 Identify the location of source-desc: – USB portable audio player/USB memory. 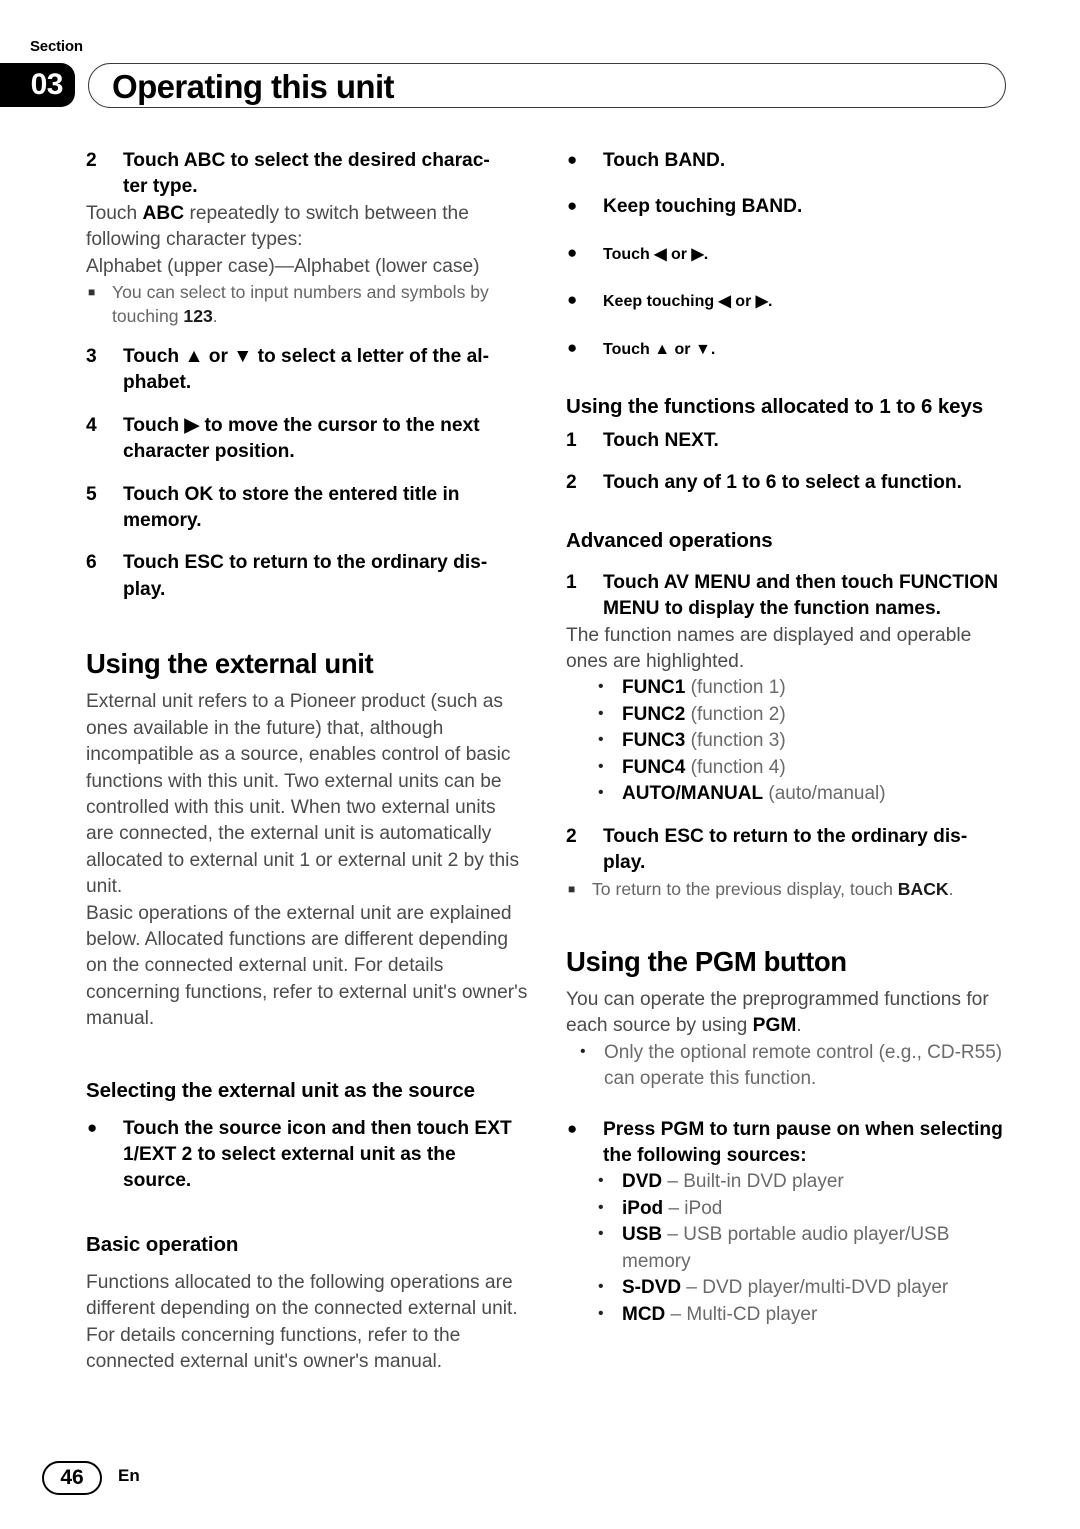
(786, 1248).